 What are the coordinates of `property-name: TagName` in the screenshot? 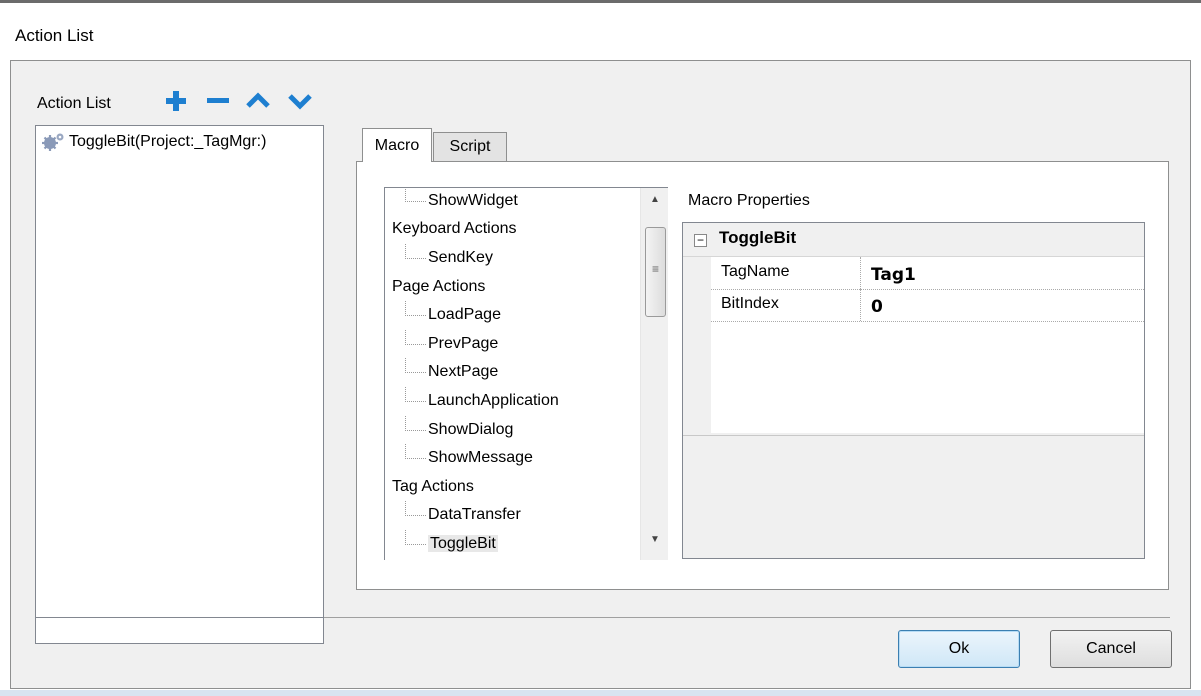 It's located at (786, 273).